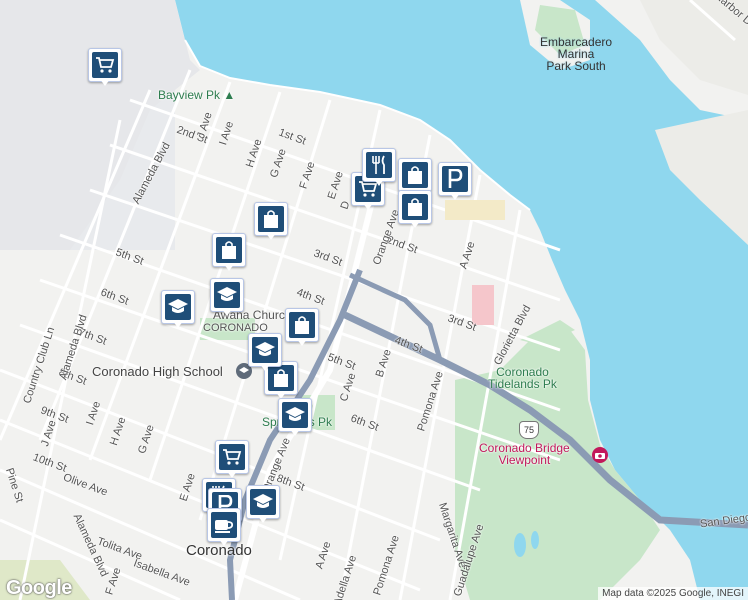  Describe the element at coordinates (529, 430) in the screenshot. I see `highway-75-shield: 75` at that location.